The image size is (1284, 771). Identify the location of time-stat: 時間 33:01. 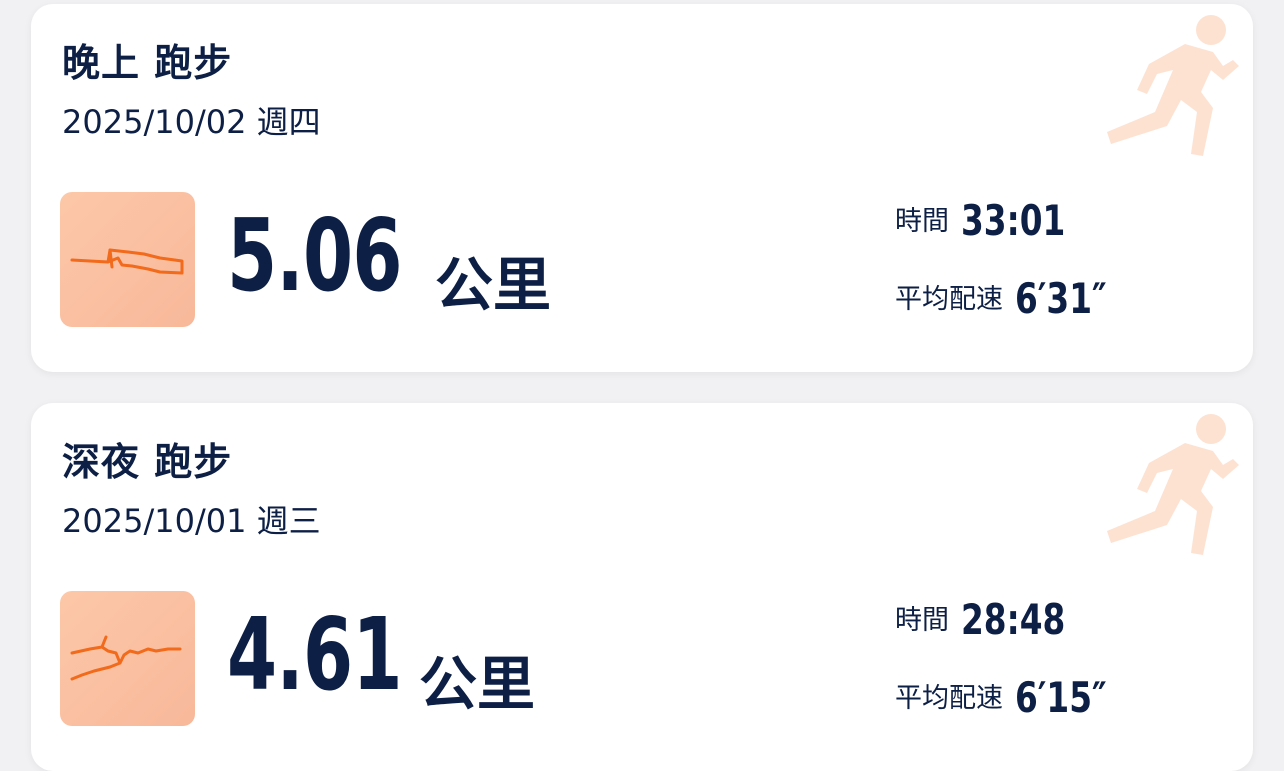
(995, 221).